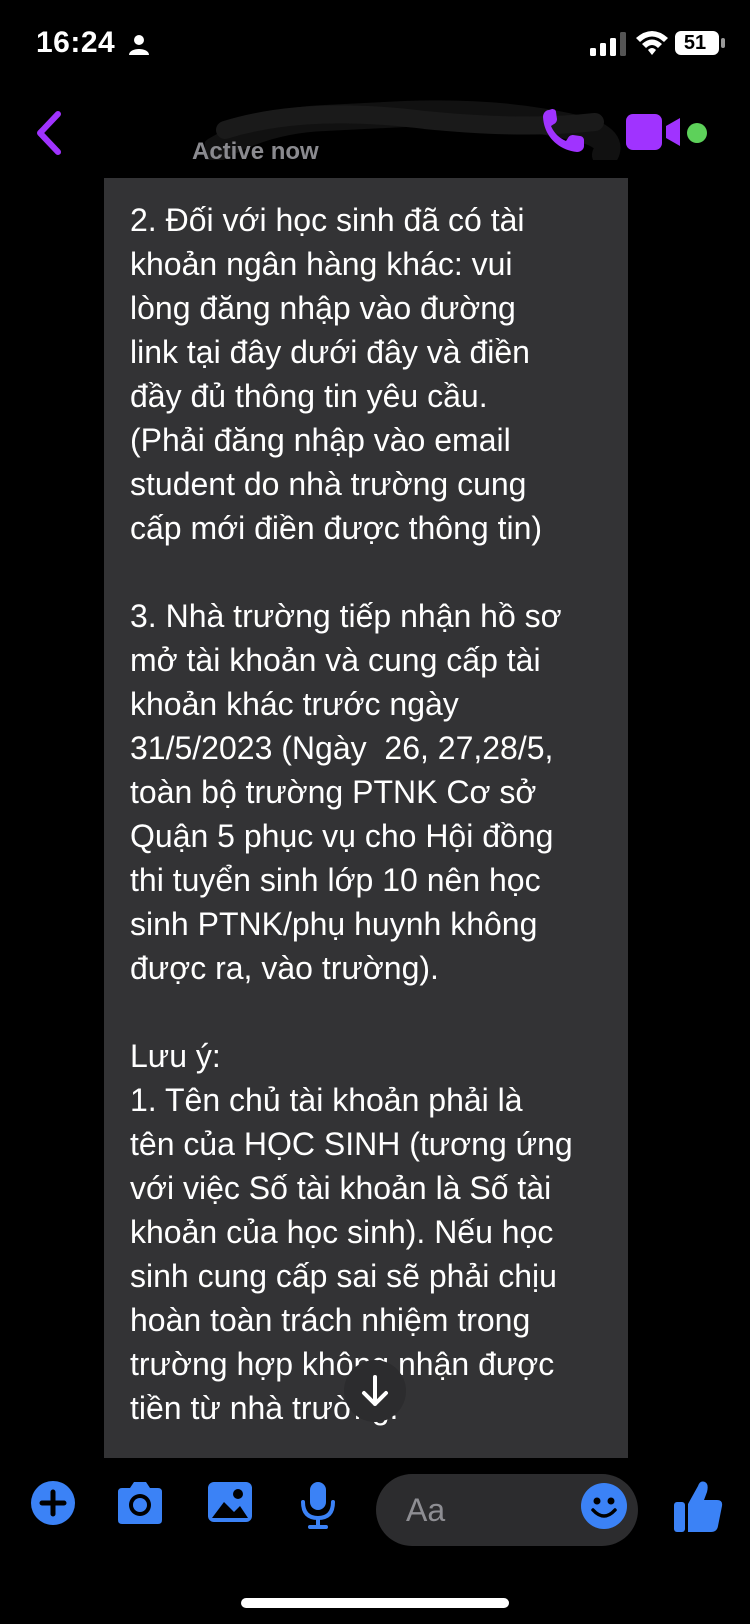  Describe the element at coordinates (608, 44) in the screenshot. I see `signal-icon` at that location.